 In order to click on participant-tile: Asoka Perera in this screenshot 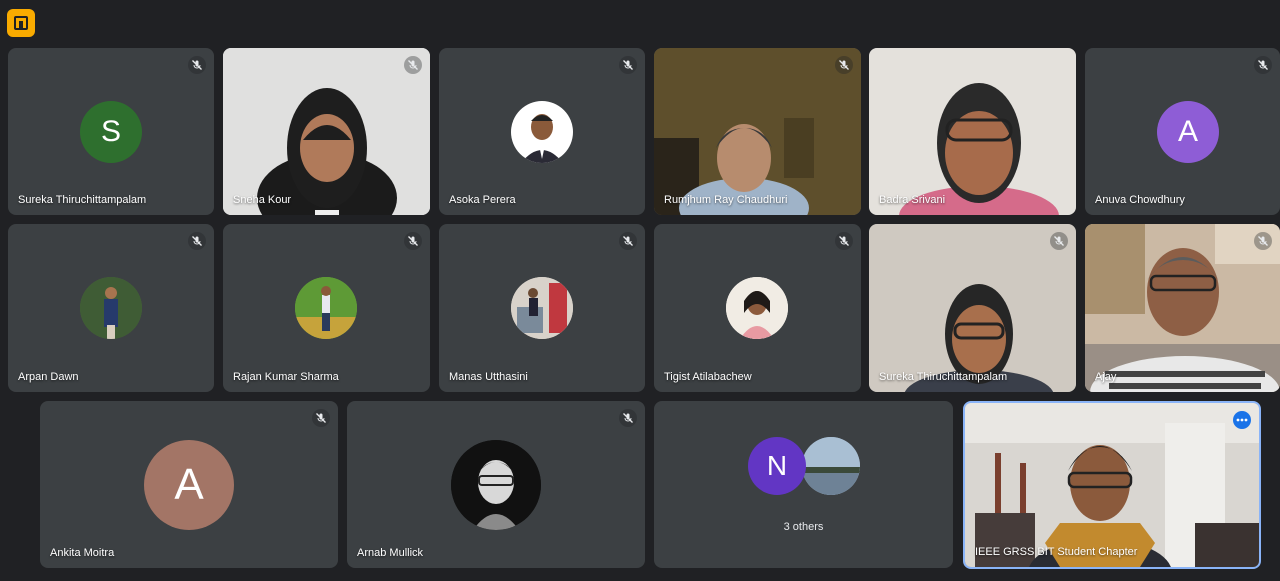, I will do `click(542, 131)`.